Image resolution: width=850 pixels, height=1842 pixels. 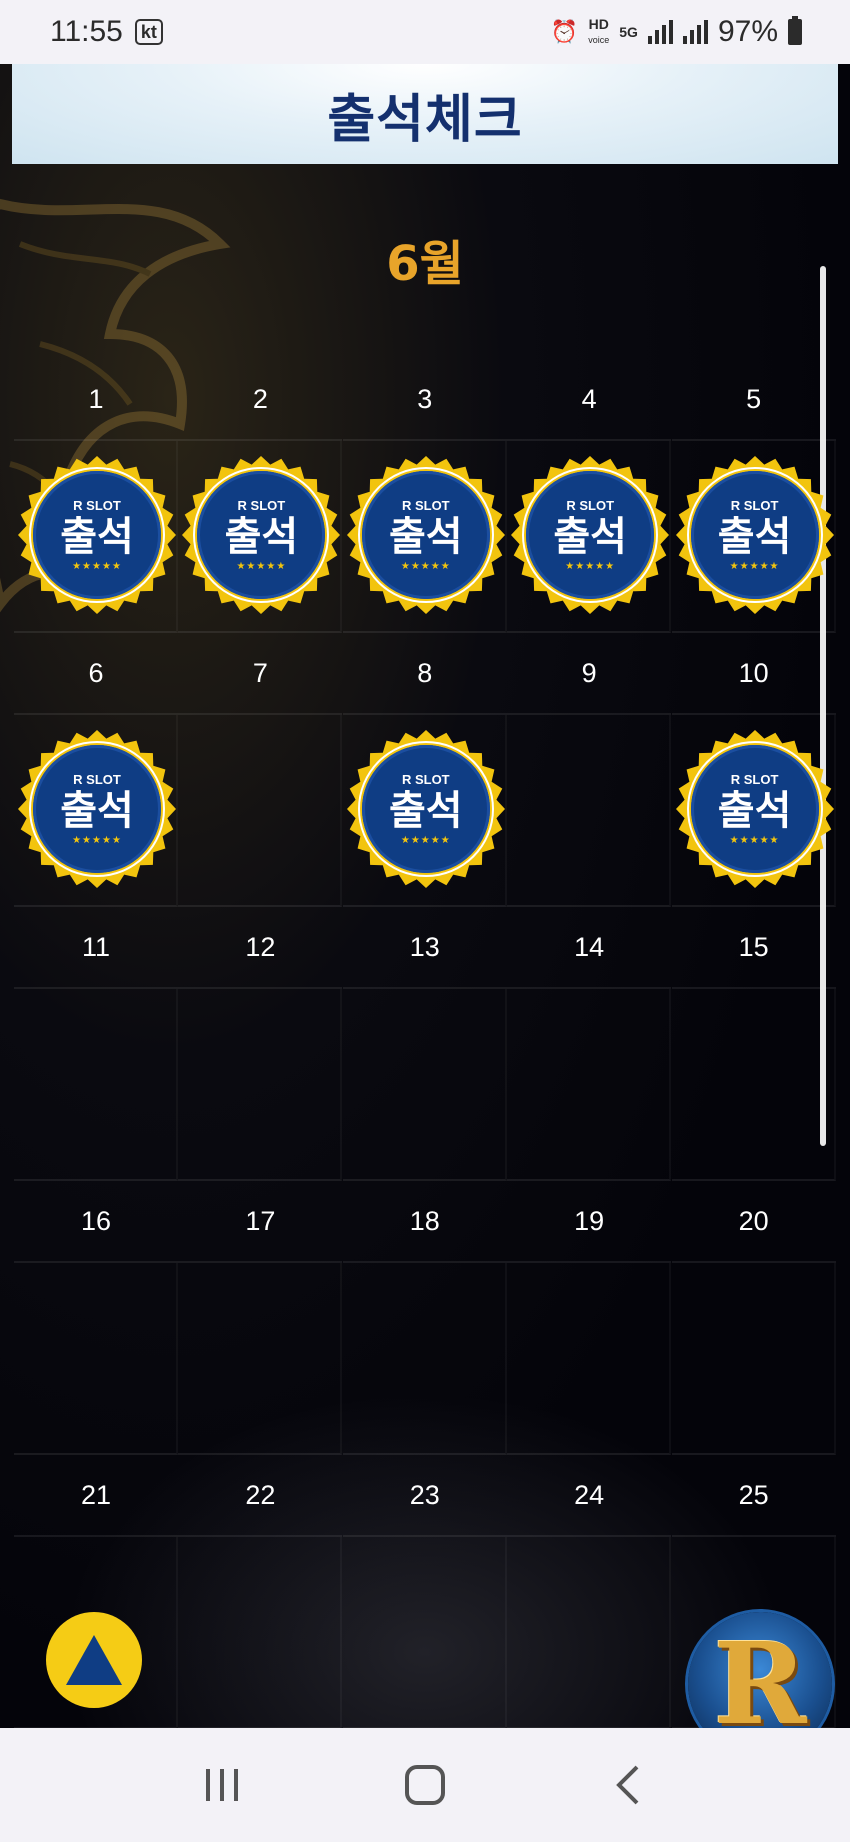 What do you see at coordinates (96, 1222) in the screenshot?
I see `day-number: 16` at bounding box center [96, 1222].